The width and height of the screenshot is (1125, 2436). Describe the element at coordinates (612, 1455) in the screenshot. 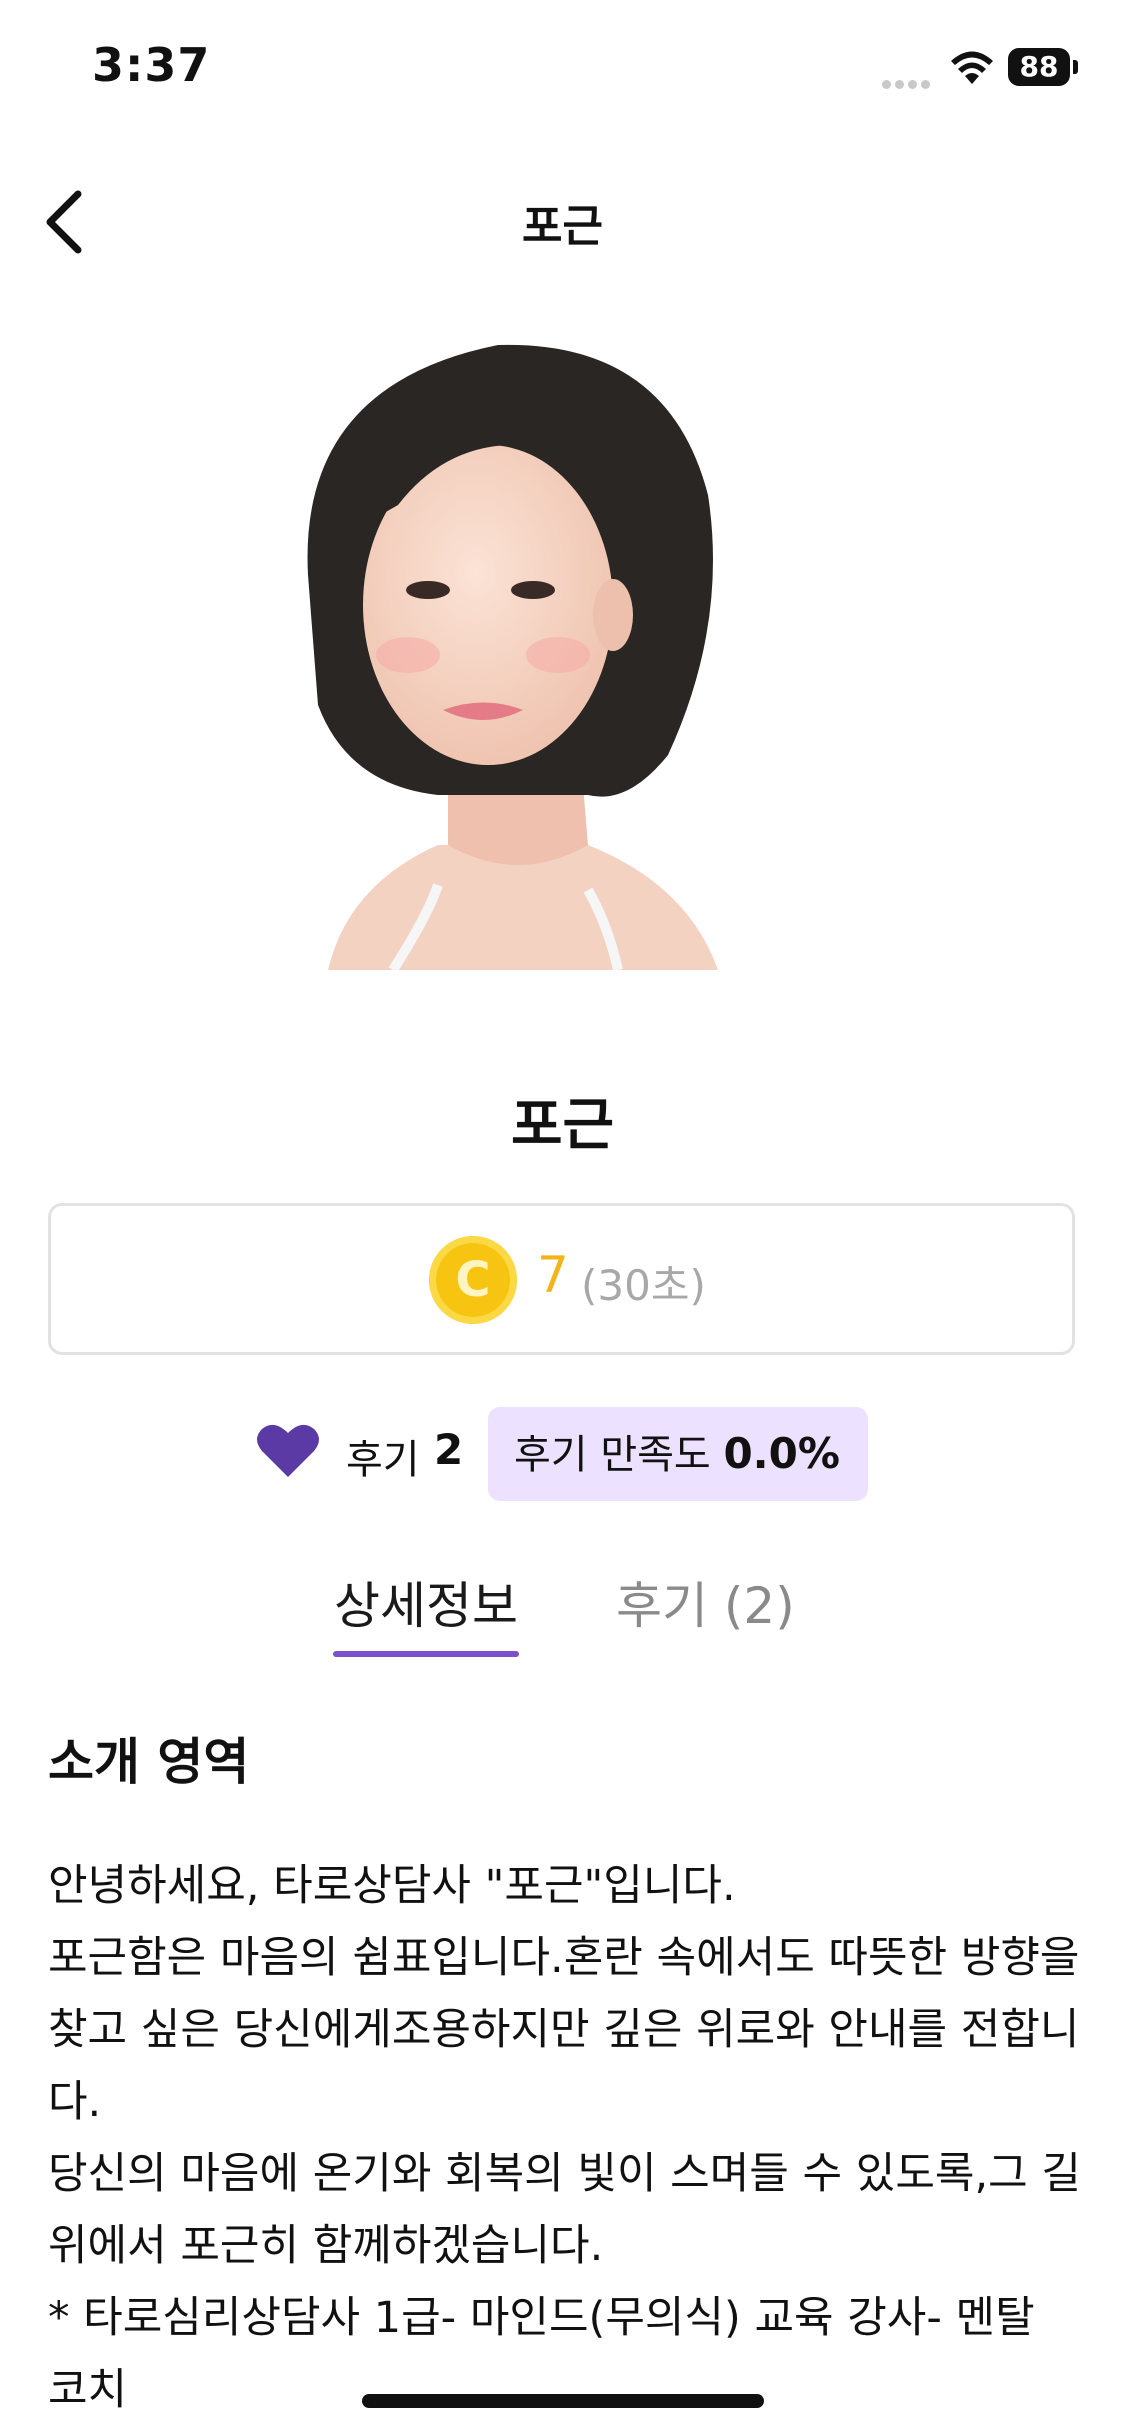

I see `satisfaction-label: 후기 만족도` at that location.